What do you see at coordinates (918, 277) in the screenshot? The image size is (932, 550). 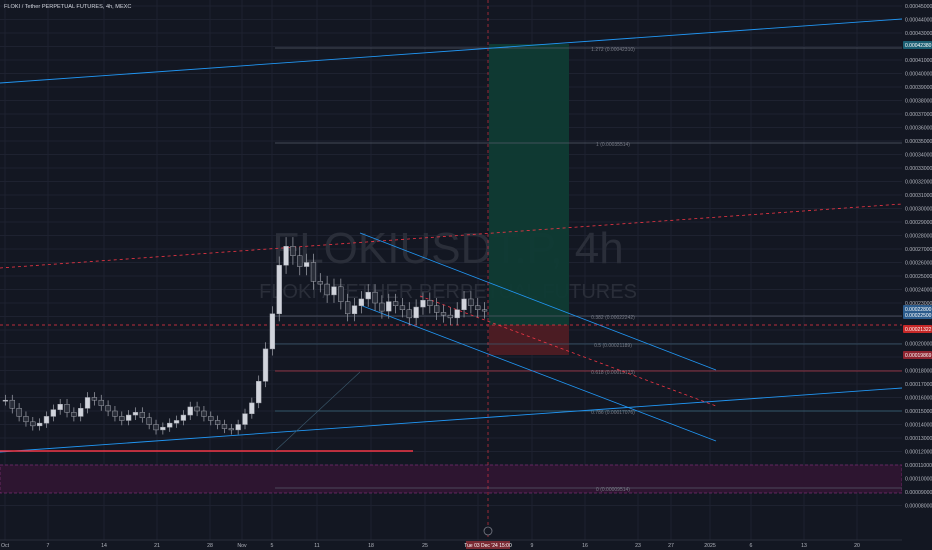 I see `price-tick-label: 0.00025000` at bounding box center [918, 277].